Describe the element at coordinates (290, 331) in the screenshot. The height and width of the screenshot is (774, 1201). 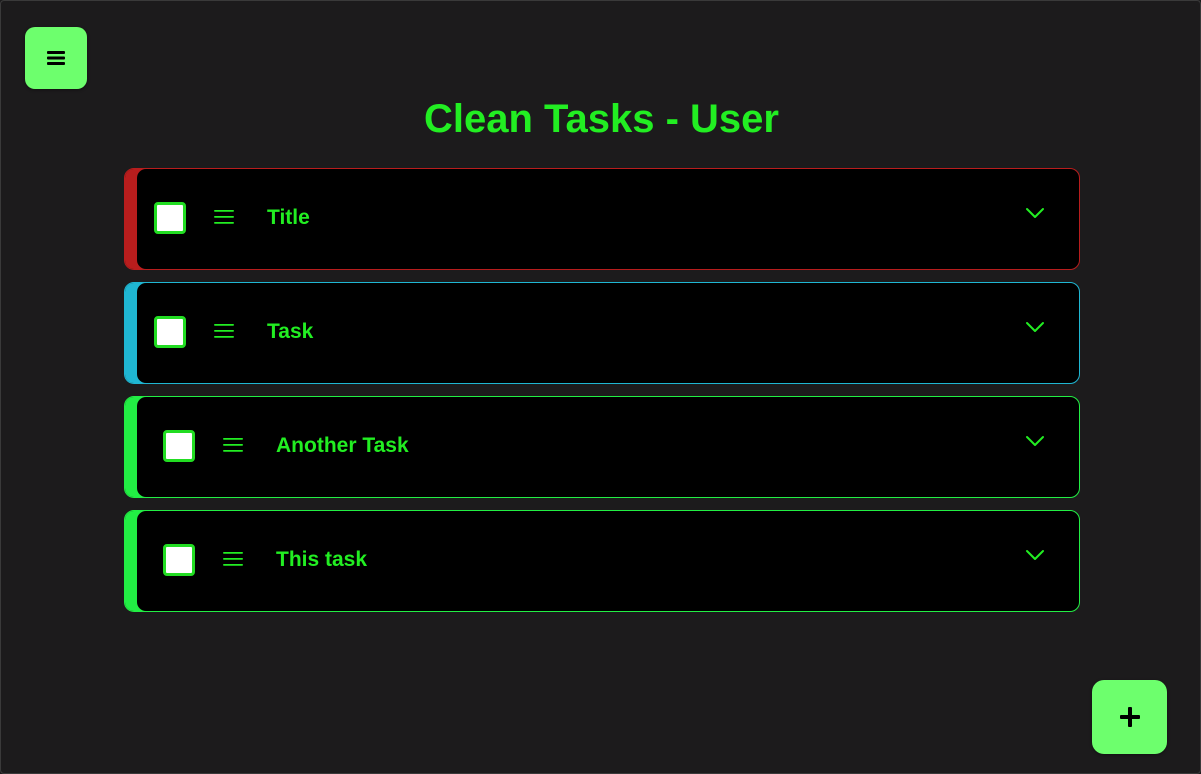
I see `task-title: Task` at that location.